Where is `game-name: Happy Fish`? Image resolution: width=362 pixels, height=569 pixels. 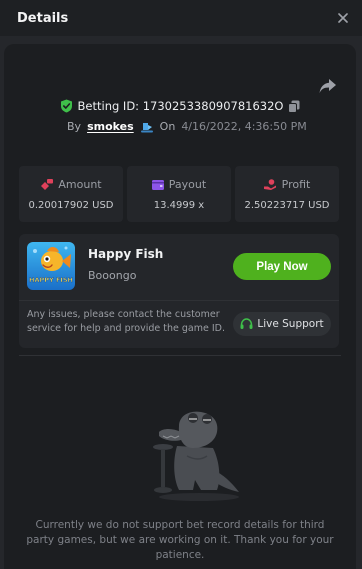
game-name: Happy Fish is located at coordinates (126, 254).